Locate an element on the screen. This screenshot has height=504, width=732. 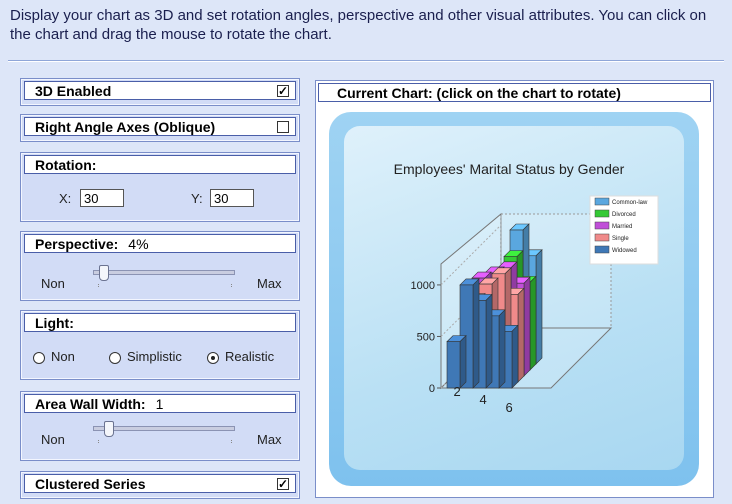
chart-legend: Common-law Divorced Married Single Widowed is located at coordinates (624, 230).